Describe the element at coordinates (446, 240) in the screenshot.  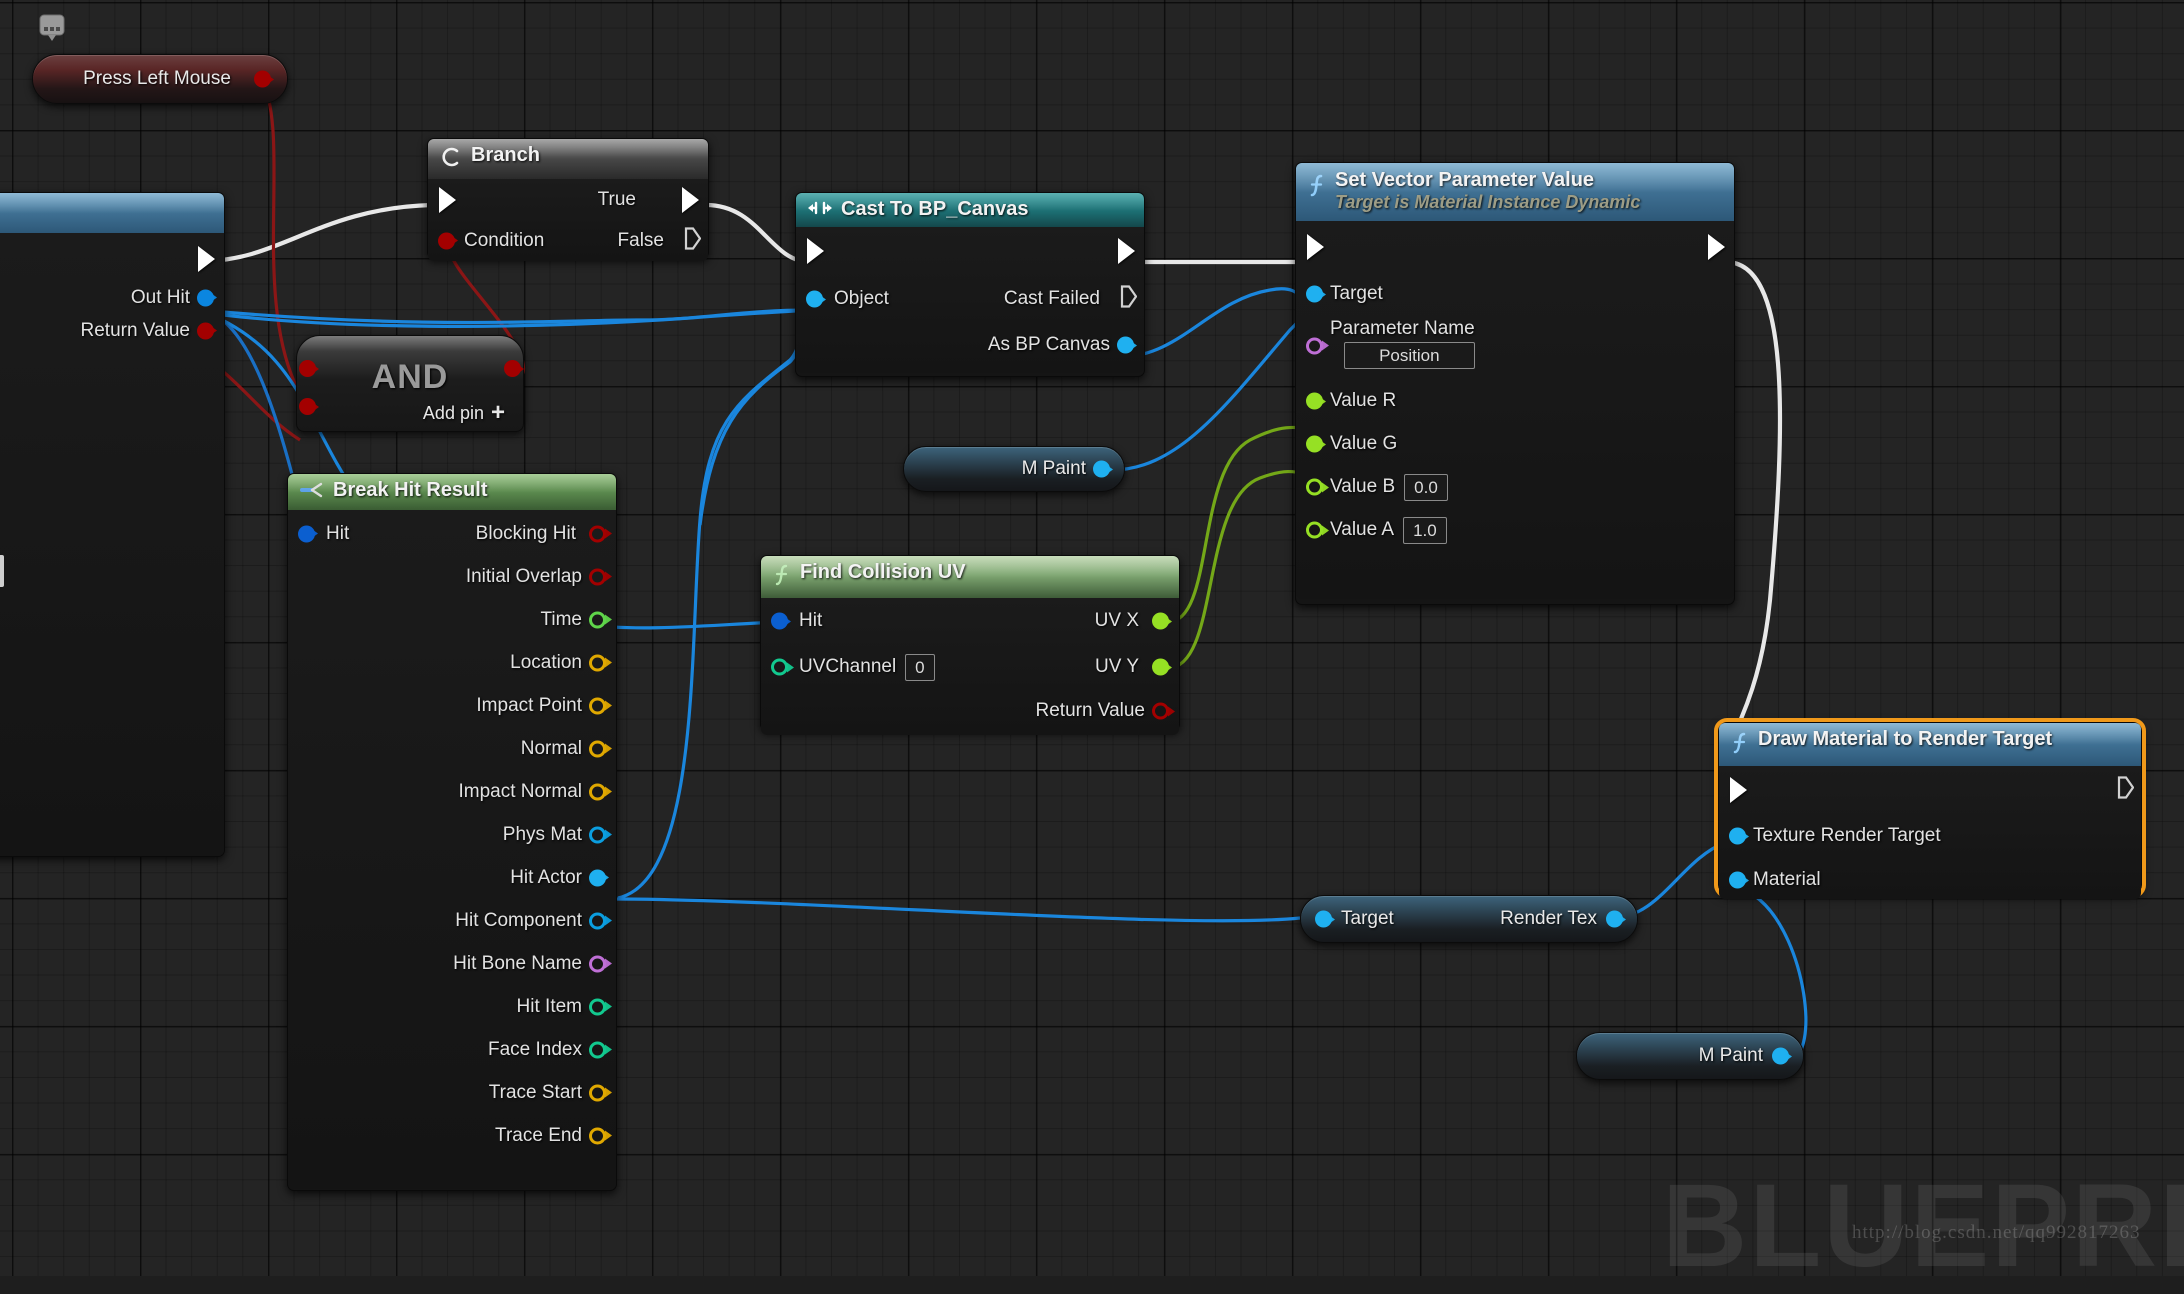
I see `condition-pin` at that location.